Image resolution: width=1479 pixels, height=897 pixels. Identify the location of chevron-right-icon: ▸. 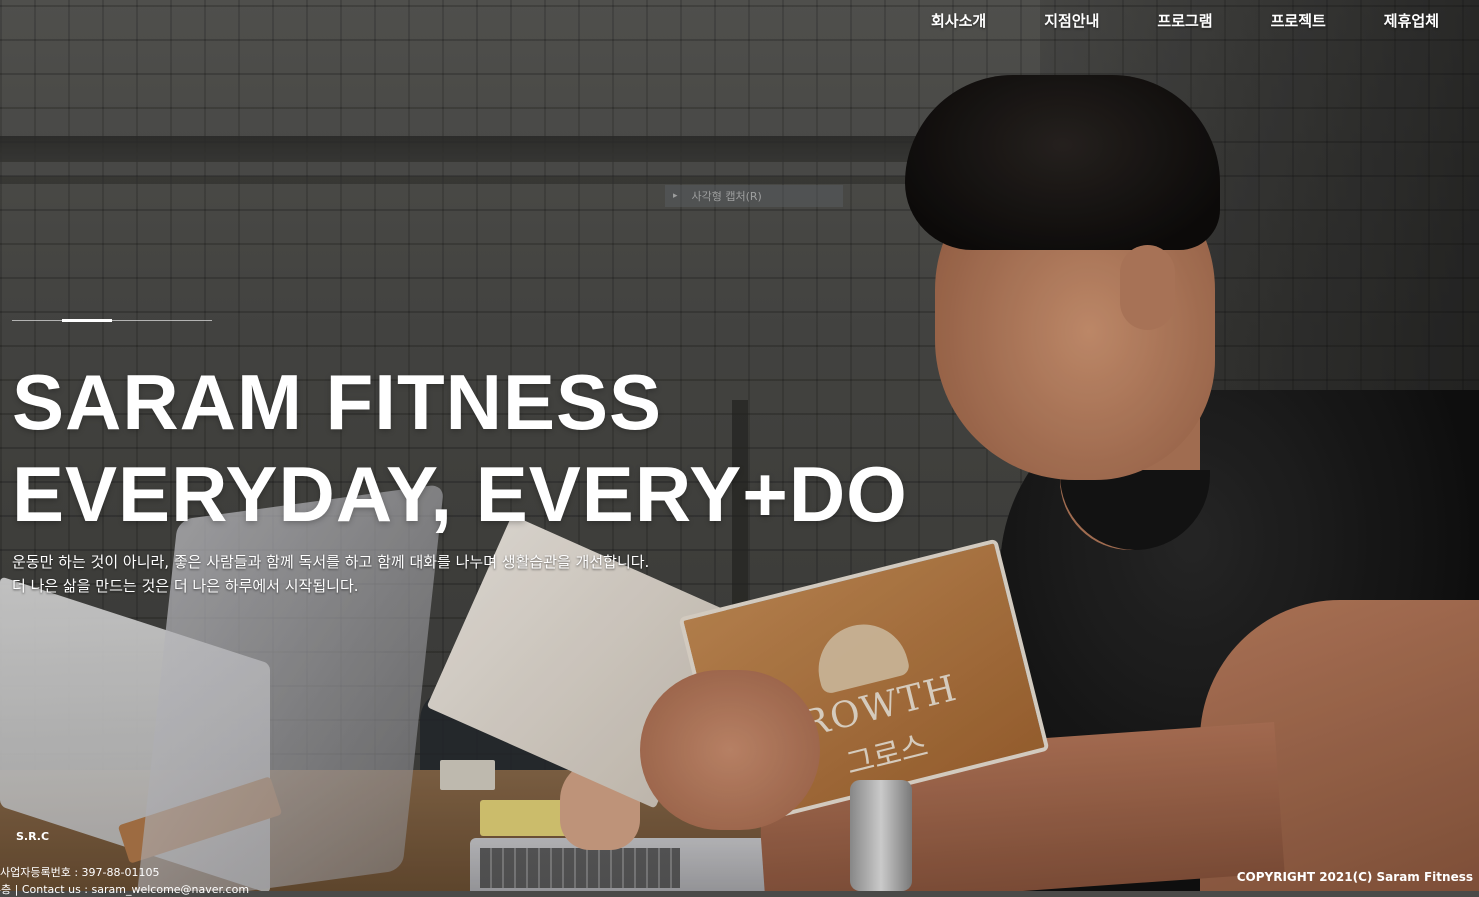
(675, 196).